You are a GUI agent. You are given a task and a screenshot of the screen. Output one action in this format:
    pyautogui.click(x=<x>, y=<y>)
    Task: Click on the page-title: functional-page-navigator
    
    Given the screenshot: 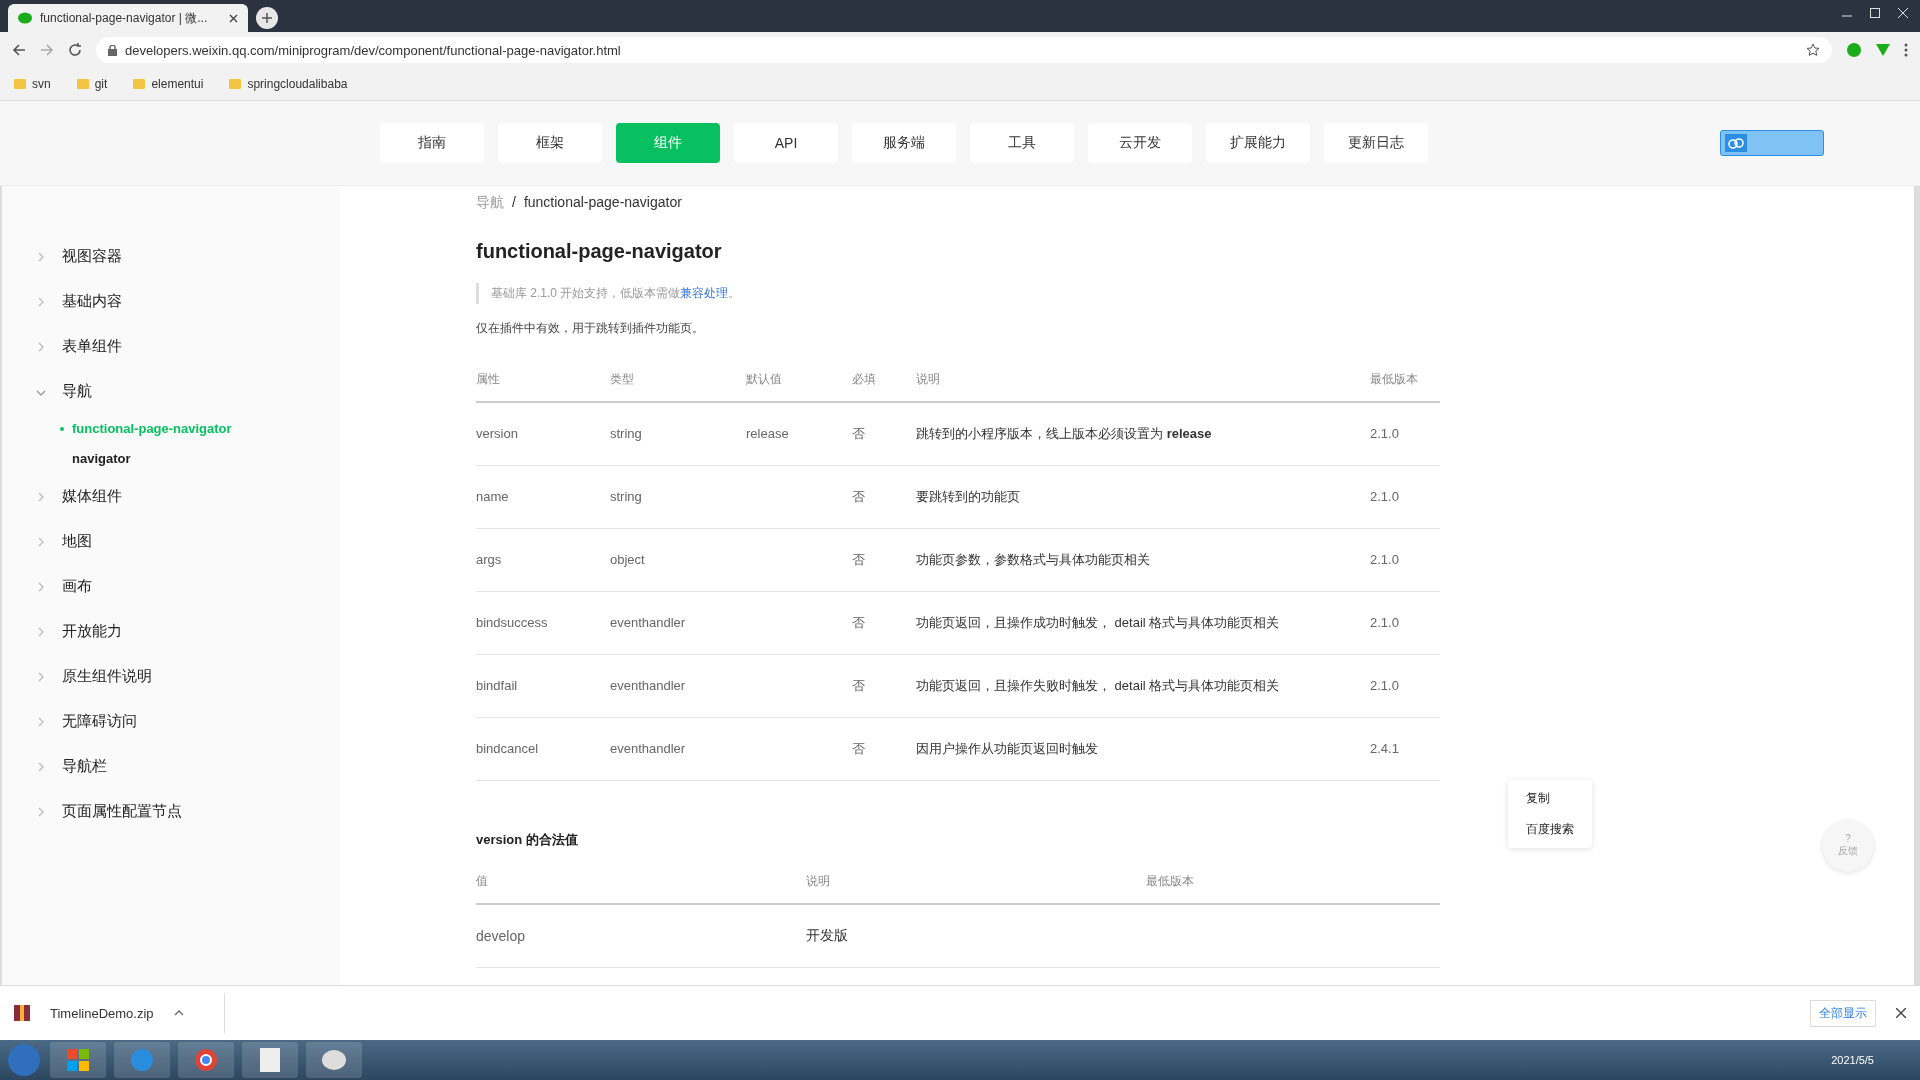 What is the action you would take?
    pyautogui.click(x=599, y=251)
    